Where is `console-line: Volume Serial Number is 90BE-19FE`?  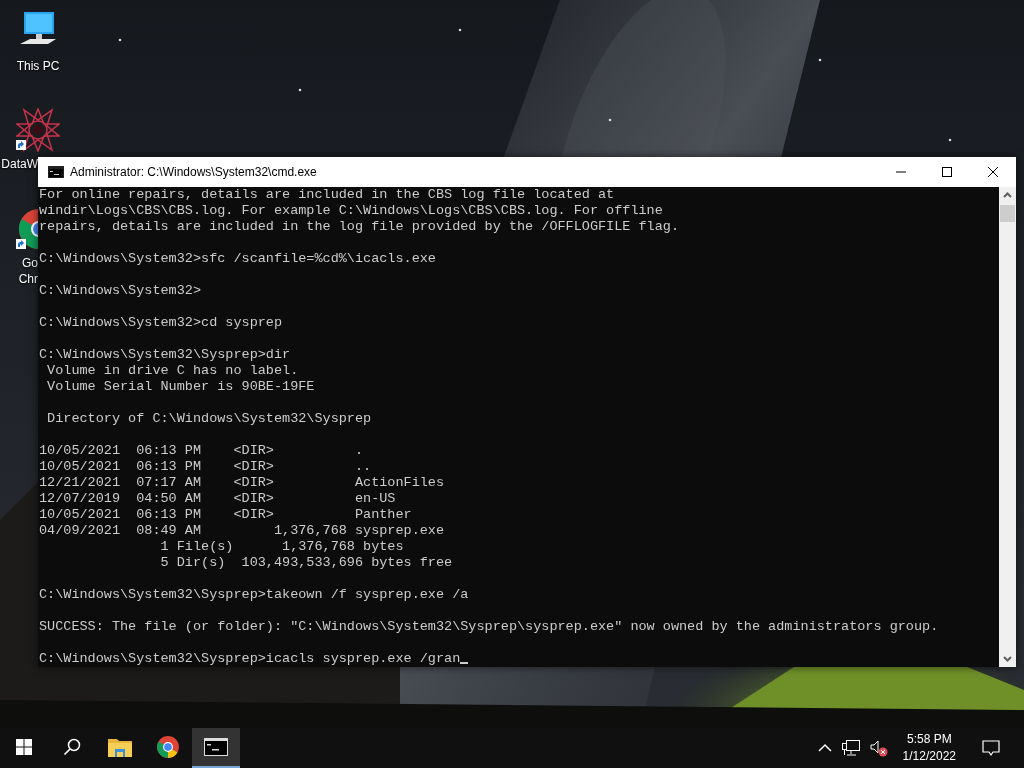 console-line: Volume Serial Number is 90BE-19FE is located at coordinates (180, 387).